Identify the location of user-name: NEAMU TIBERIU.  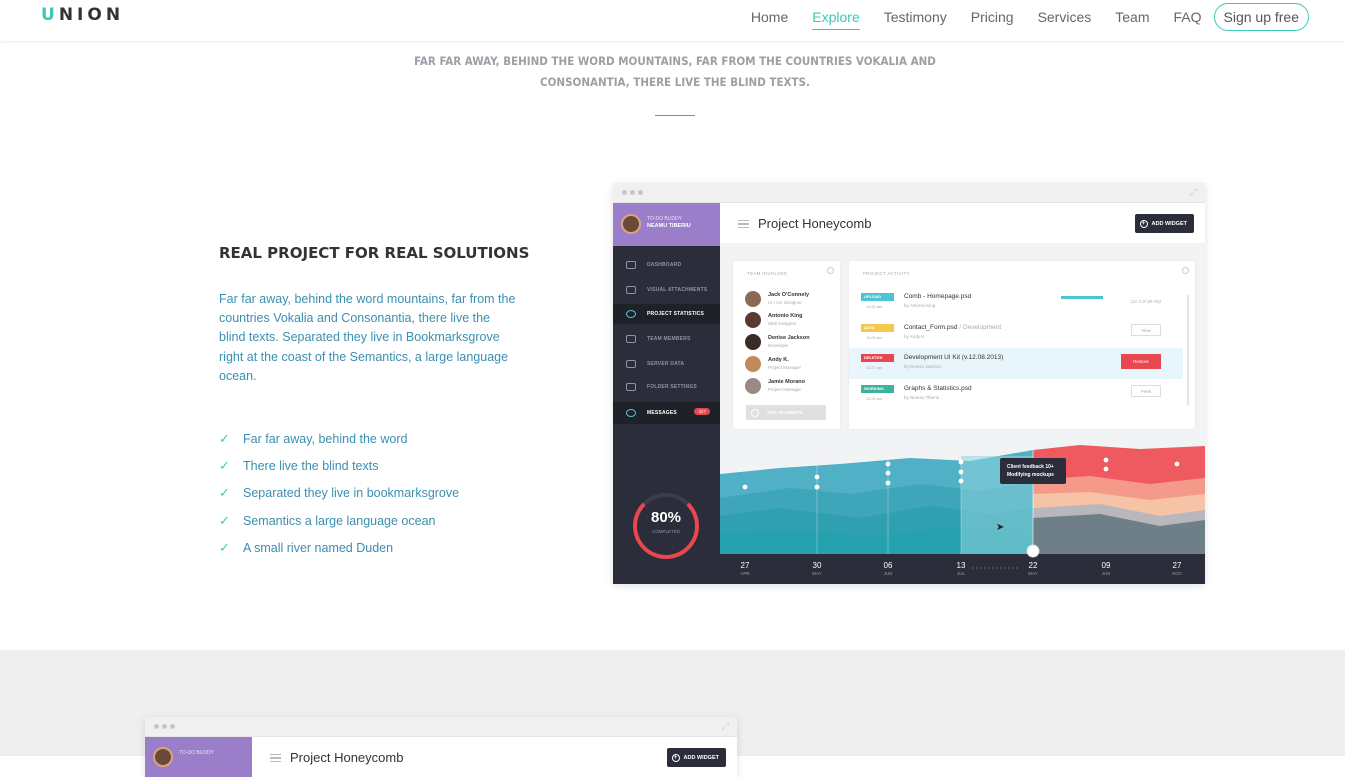
(669, 226).